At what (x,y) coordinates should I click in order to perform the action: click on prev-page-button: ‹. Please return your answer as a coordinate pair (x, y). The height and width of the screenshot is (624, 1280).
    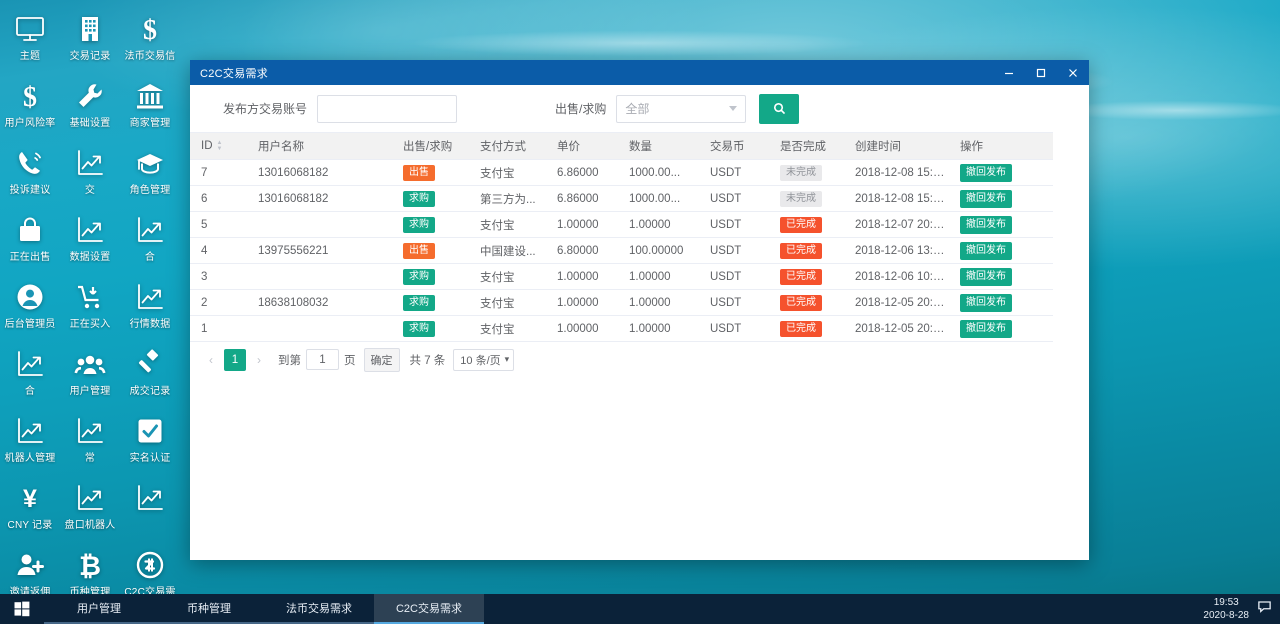
    Looking at the image, I should click on (211, 360).